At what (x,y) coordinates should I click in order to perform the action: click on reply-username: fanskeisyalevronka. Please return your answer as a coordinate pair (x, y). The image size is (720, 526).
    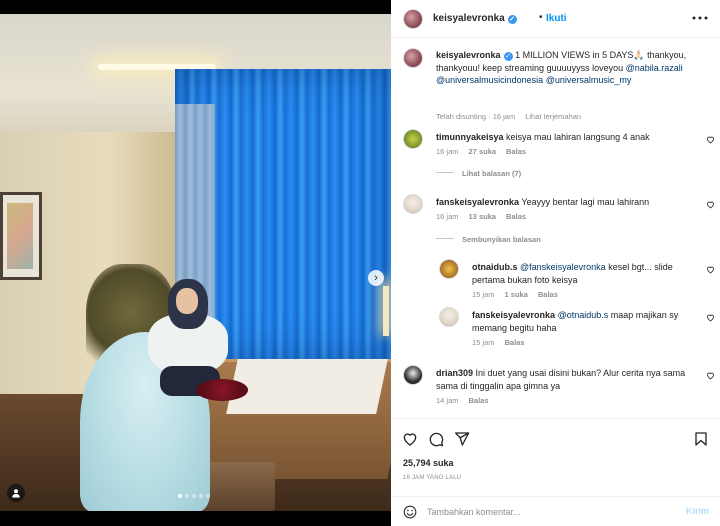
    Looking at the image, I should click on (513, 315).